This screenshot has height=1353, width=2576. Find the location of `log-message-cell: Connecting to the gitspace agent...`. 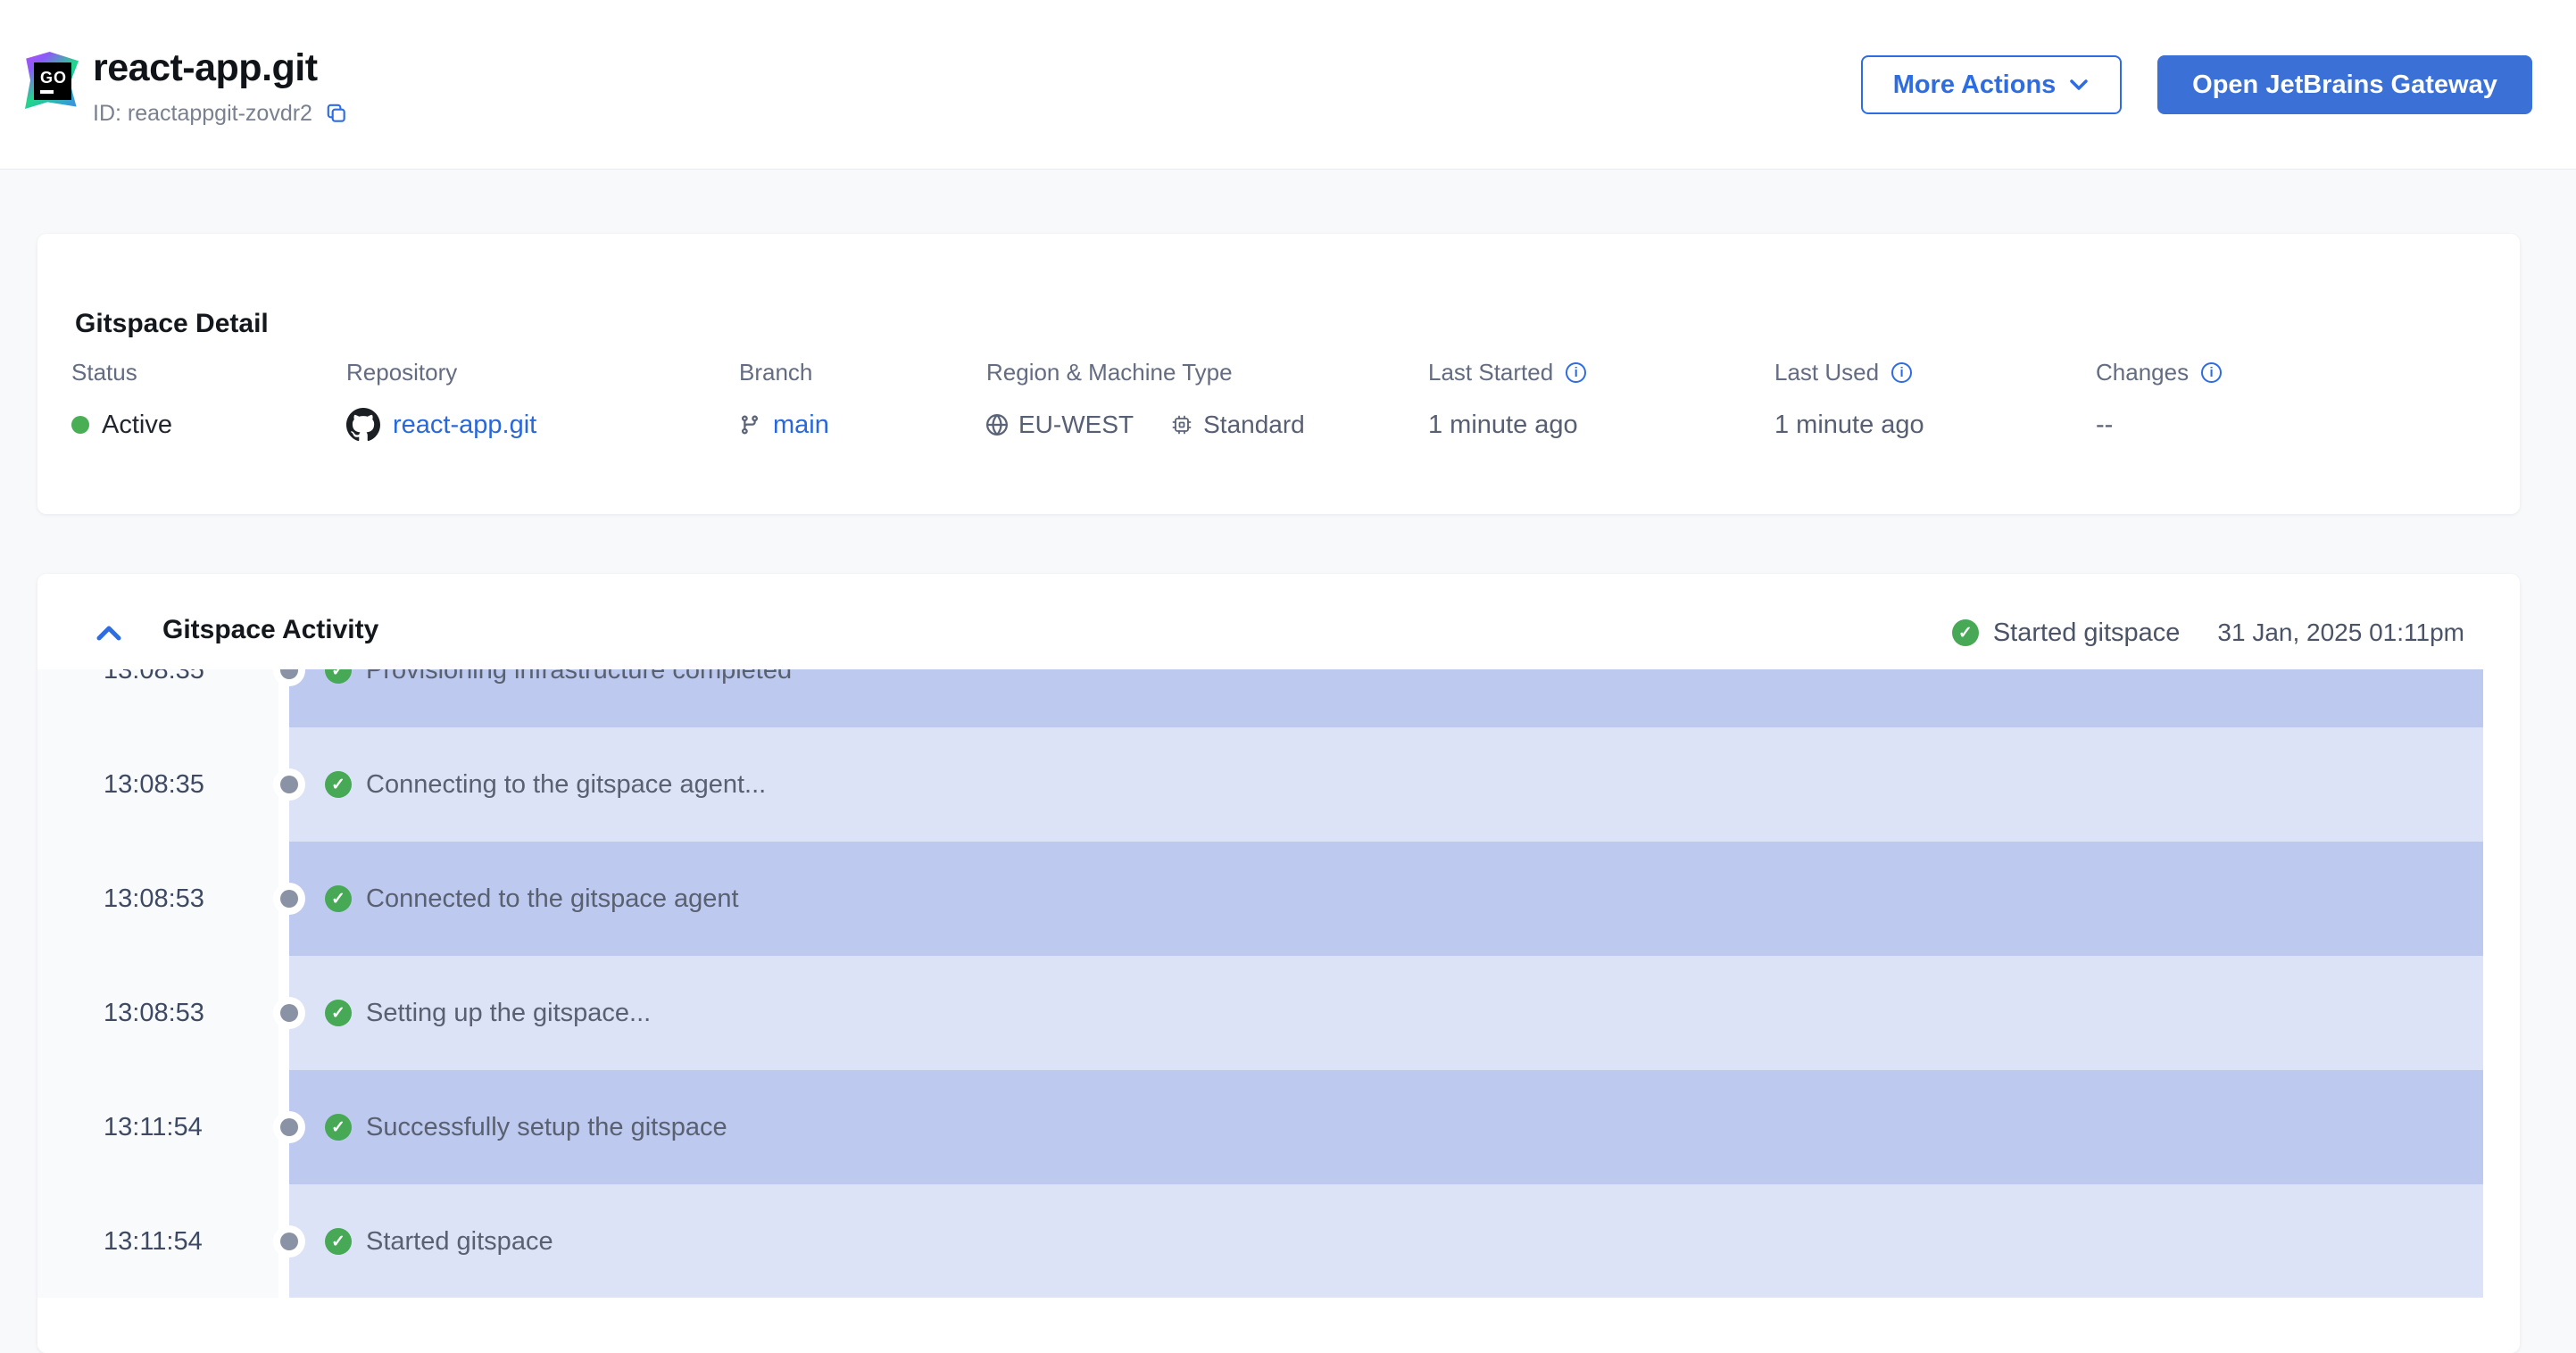

log-message-cell: Connecting to the gitspace agent... is located at coordinates (1386, 784).